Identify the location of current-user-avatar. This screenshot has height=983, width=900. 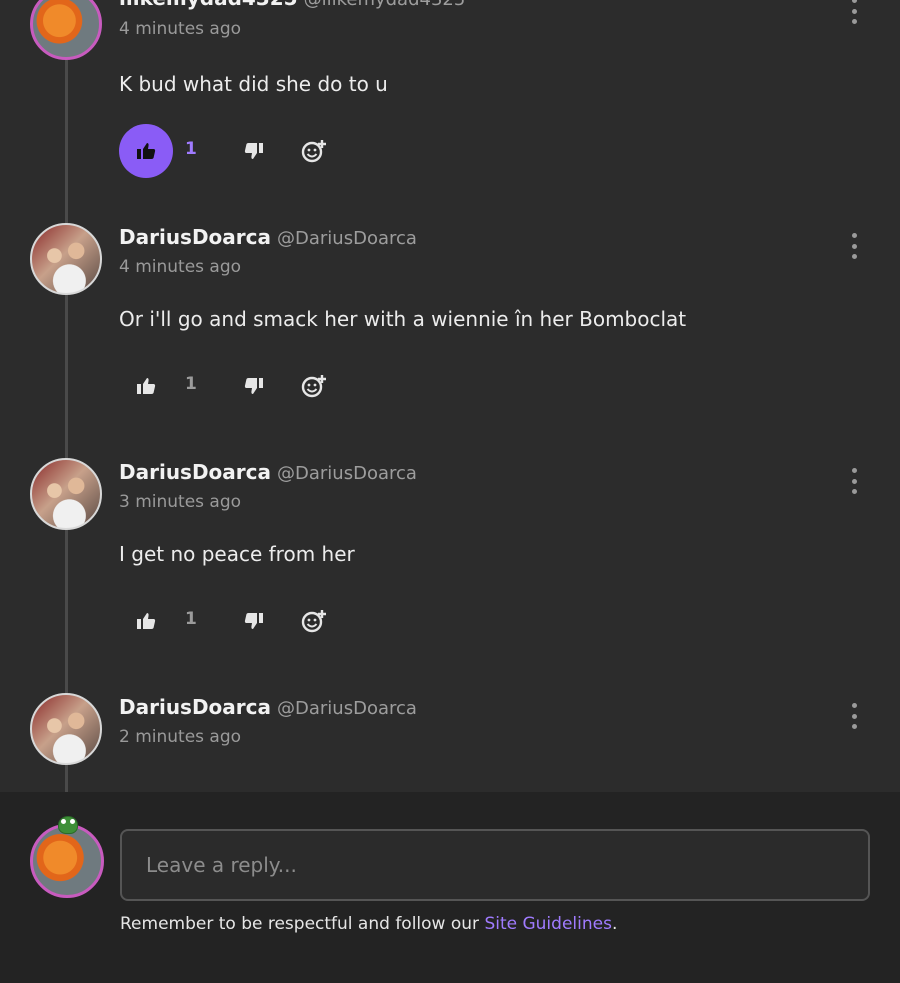
(67, 857).